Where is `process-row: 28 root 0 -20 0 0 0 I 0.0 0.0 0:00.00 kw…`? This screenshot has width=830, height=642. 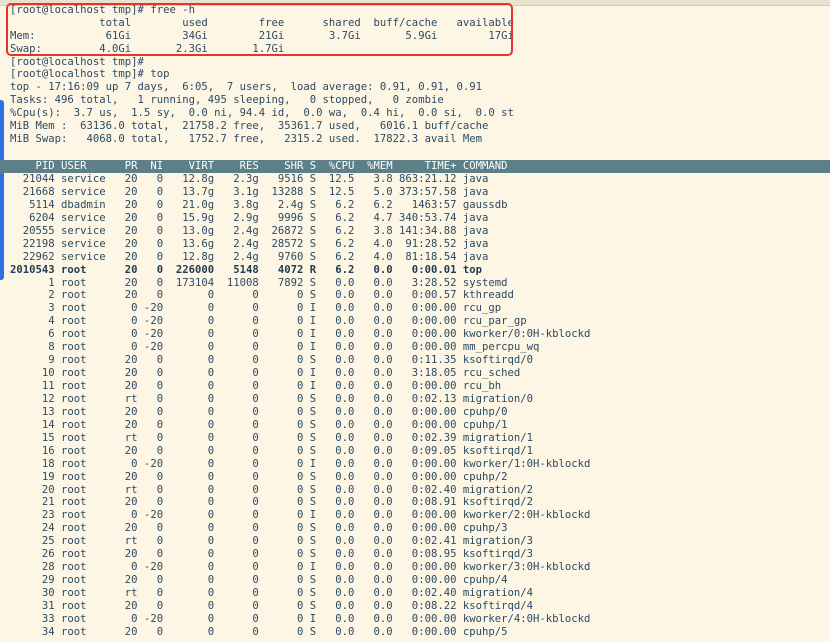
process-row: 28 root 0 -20 0 0 0 I 0.0 0.0 0:00.00 kw… is located at coordinates (300, 567).